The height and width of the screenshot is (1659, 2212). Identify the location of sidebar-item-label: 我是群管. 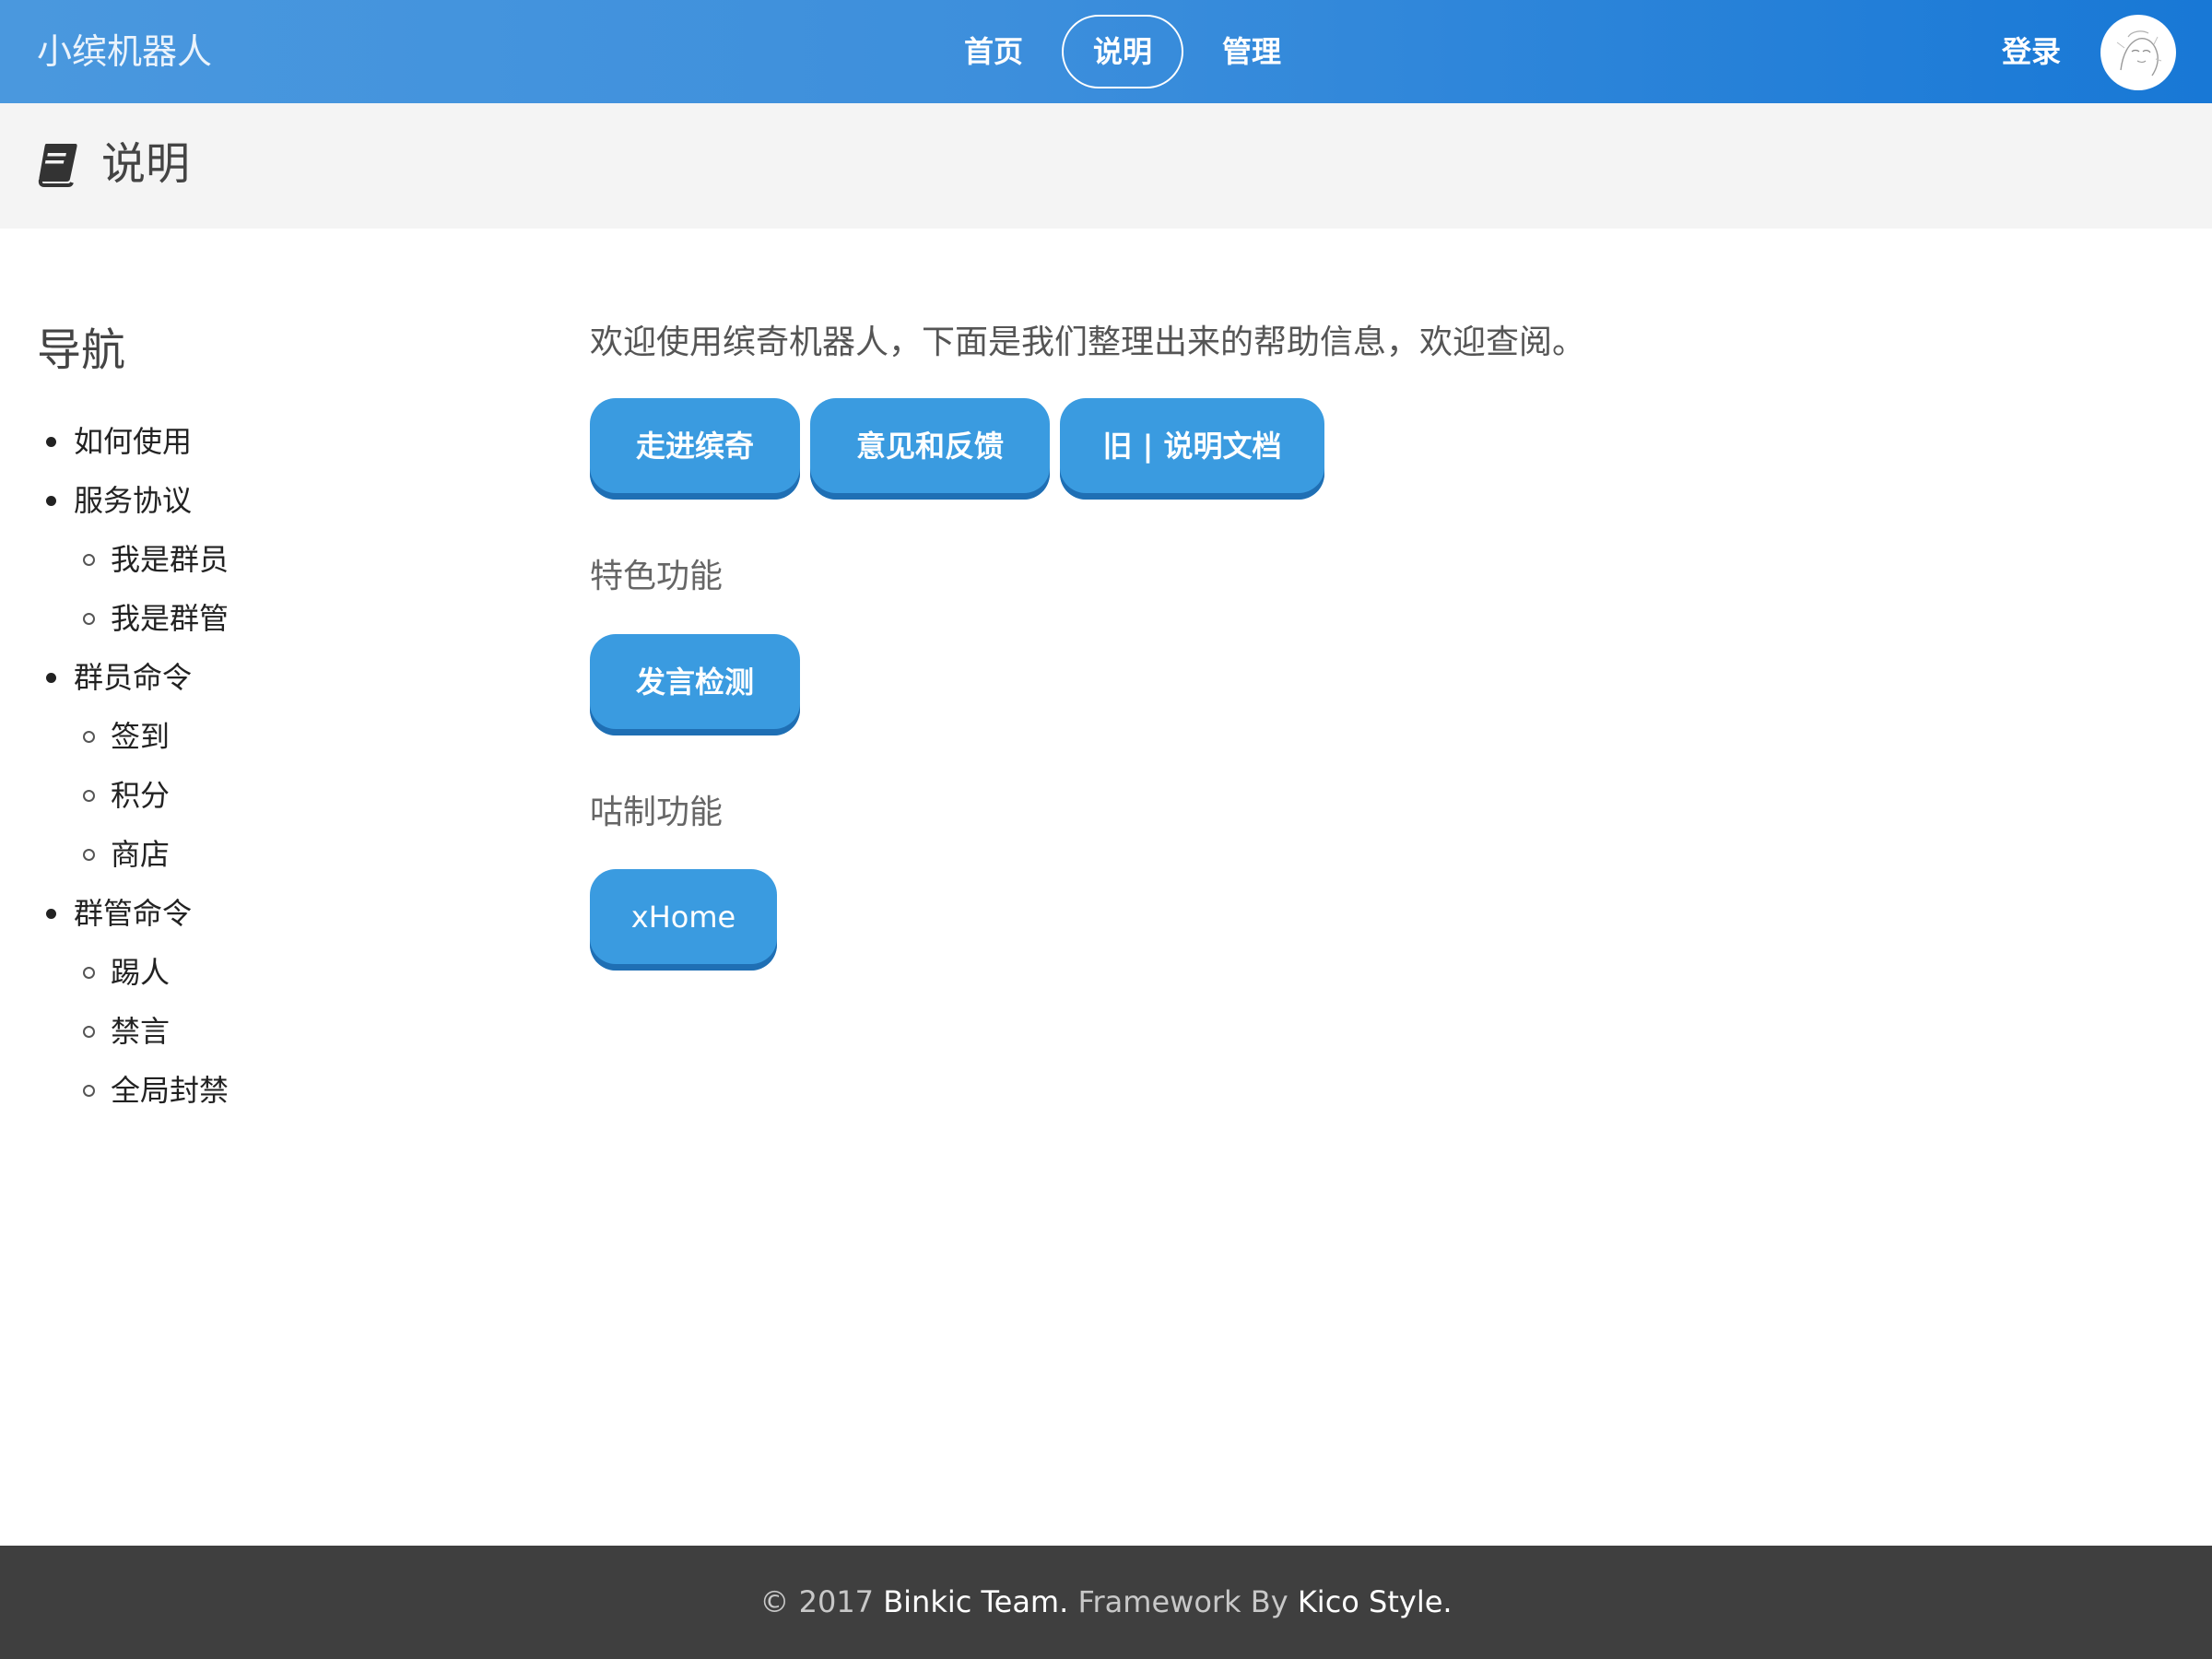
(170, 618).